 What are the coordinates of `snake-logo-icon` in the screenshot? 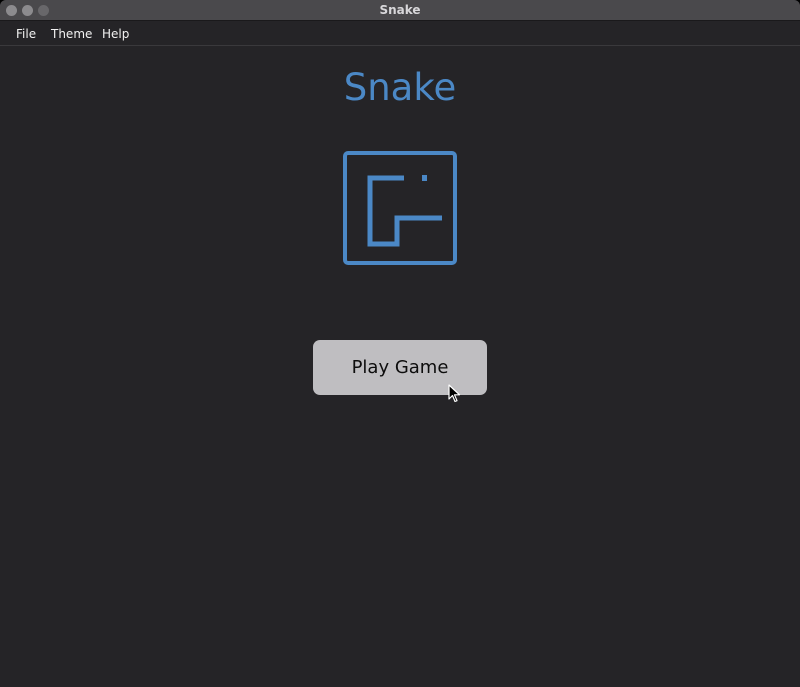 It's located at (400, 208).